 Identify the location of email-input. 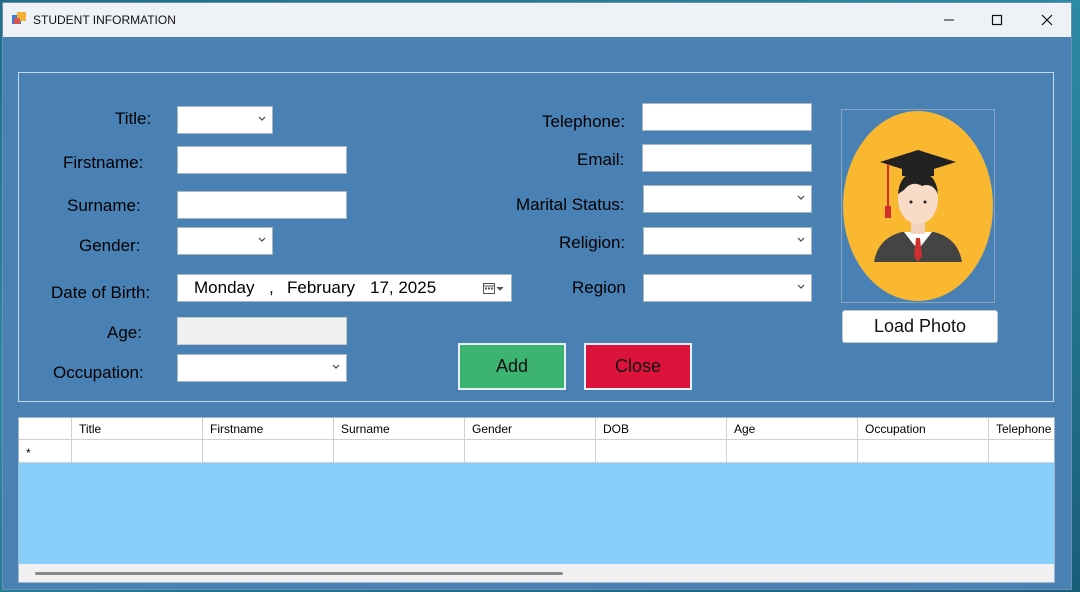
(727, 158).